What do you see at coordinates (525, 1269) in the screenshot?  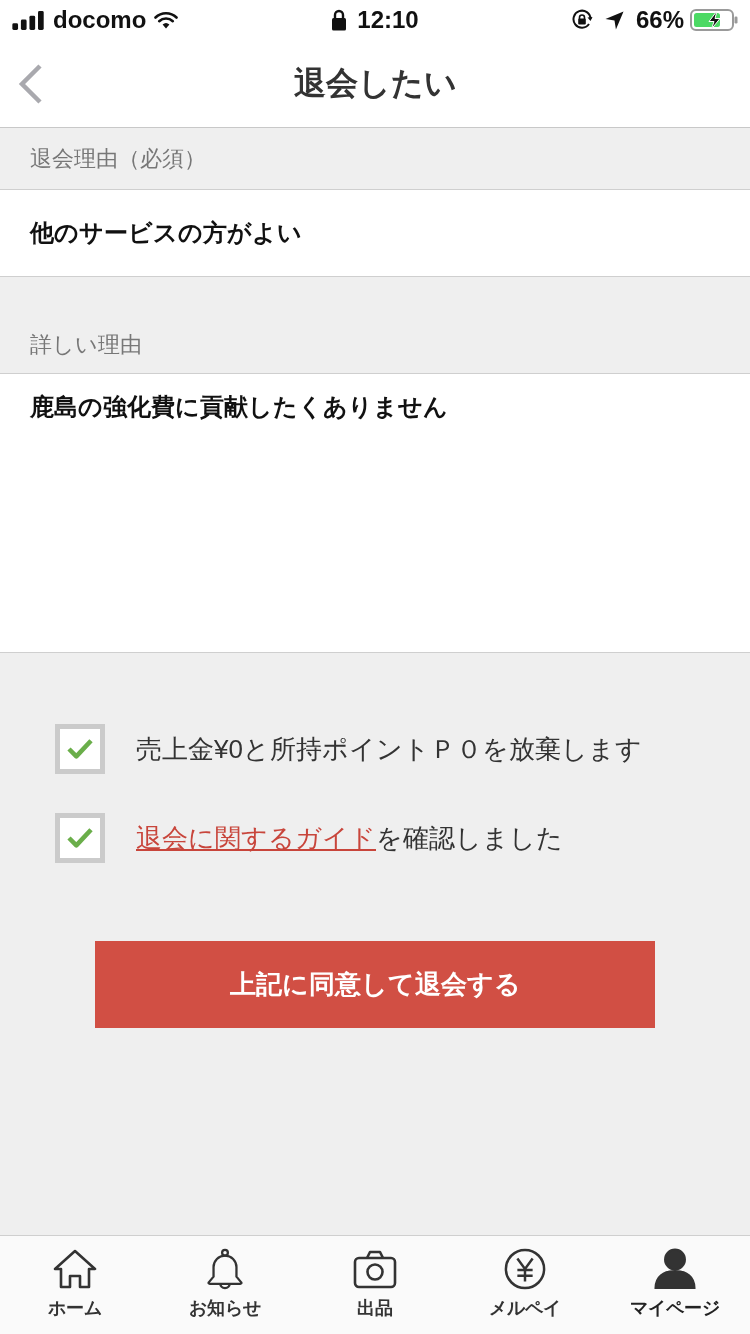 I see `yen-icon` at bounding box center [525, 1269].